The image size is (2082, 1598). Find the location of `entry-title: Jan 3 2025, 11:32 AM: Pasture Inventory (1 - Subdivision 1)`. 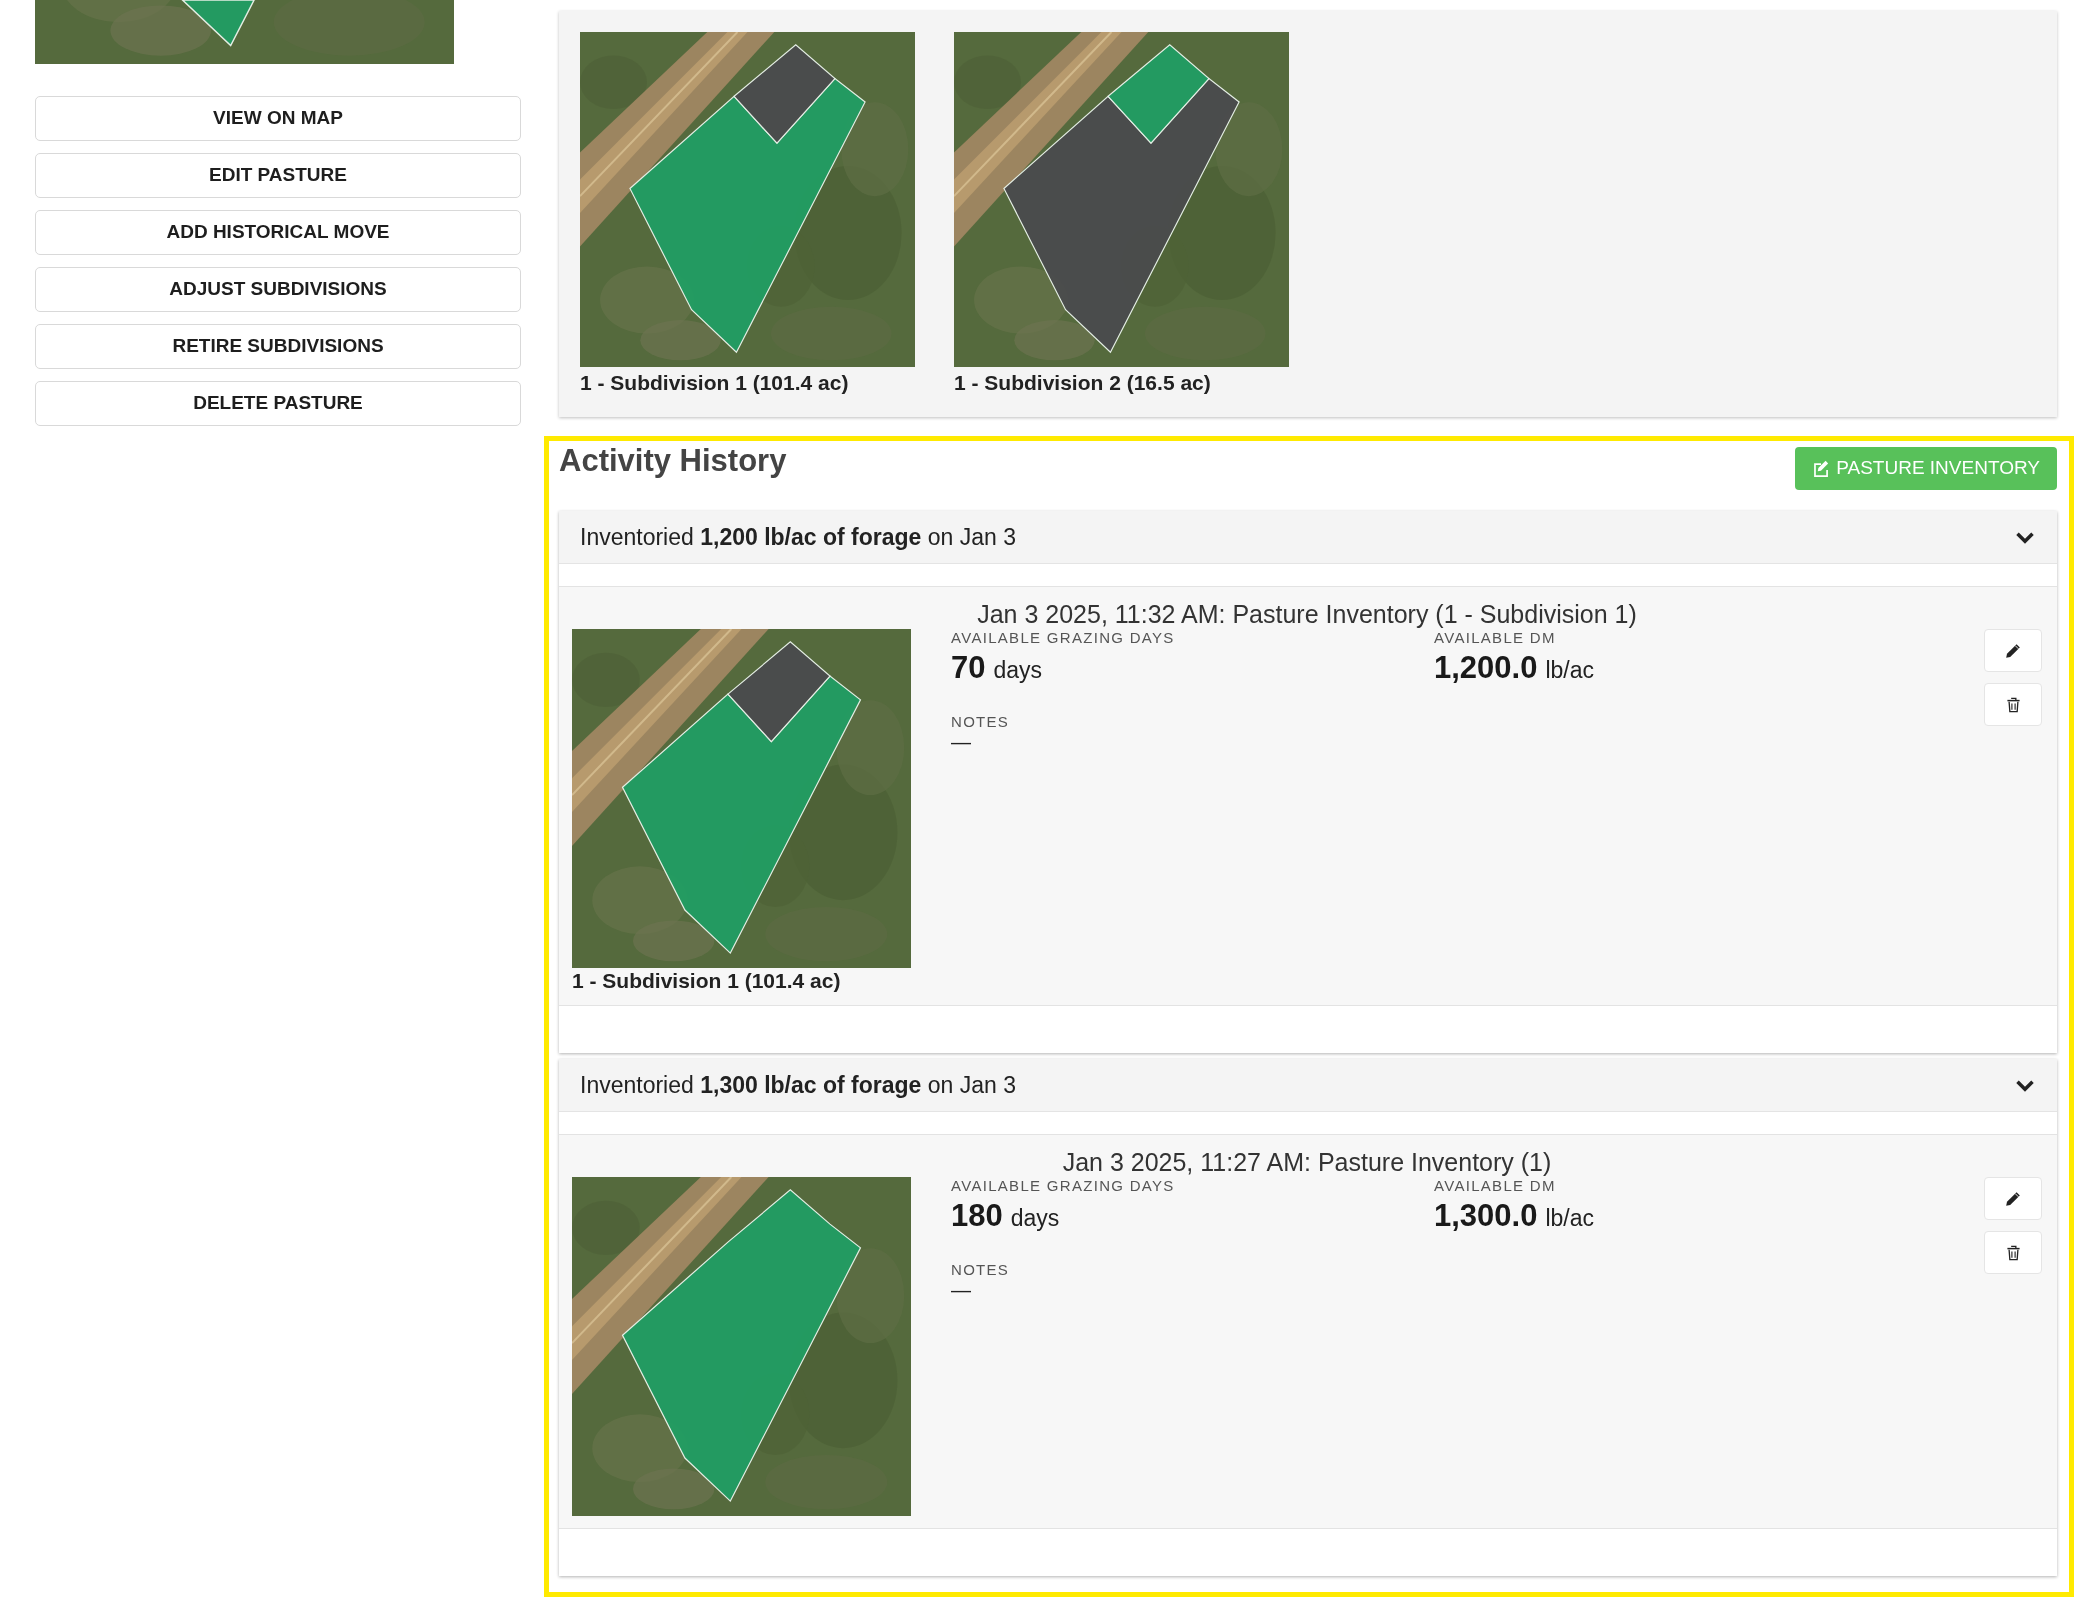

entry-title: Jan 3 2025, 11:32 AM: Pasture Inventory (1 - Subdivision 1) is located at coordinates (1307, 614).